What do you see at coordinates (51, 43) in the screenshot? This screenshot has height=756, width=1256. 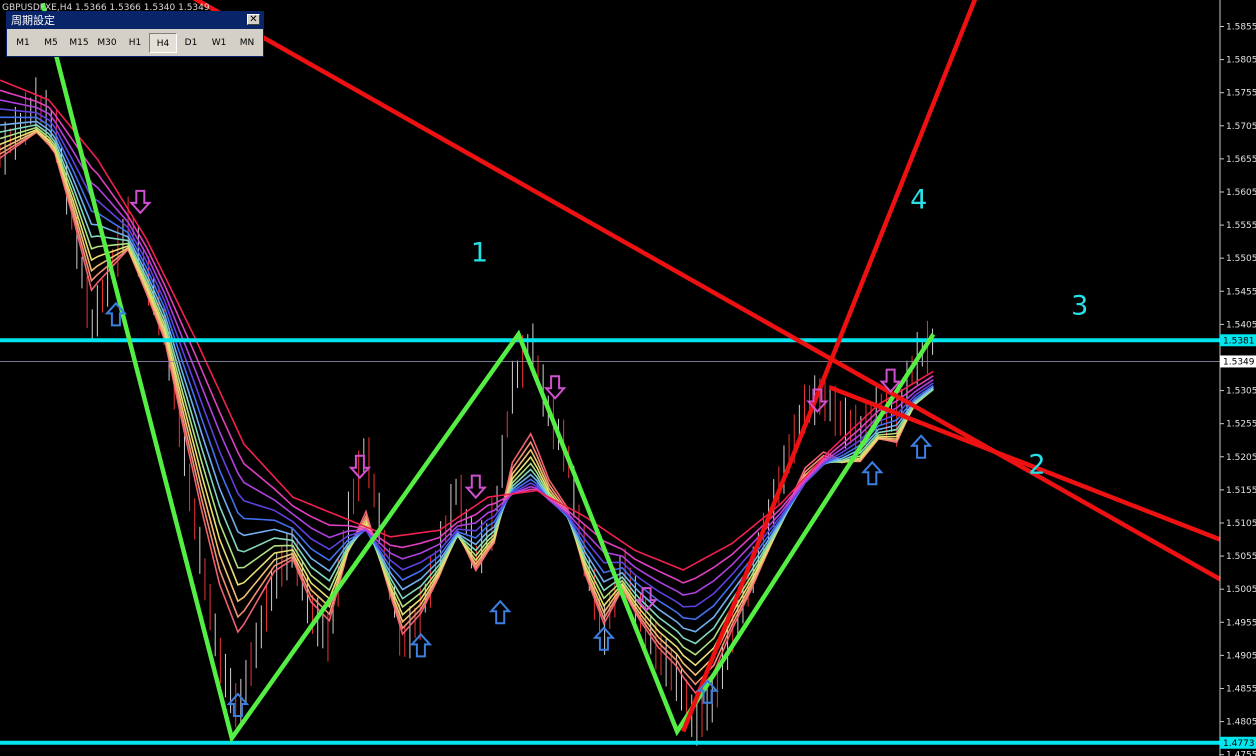 I see `tf-button-m5: M5` at bounding box center [51, 43].